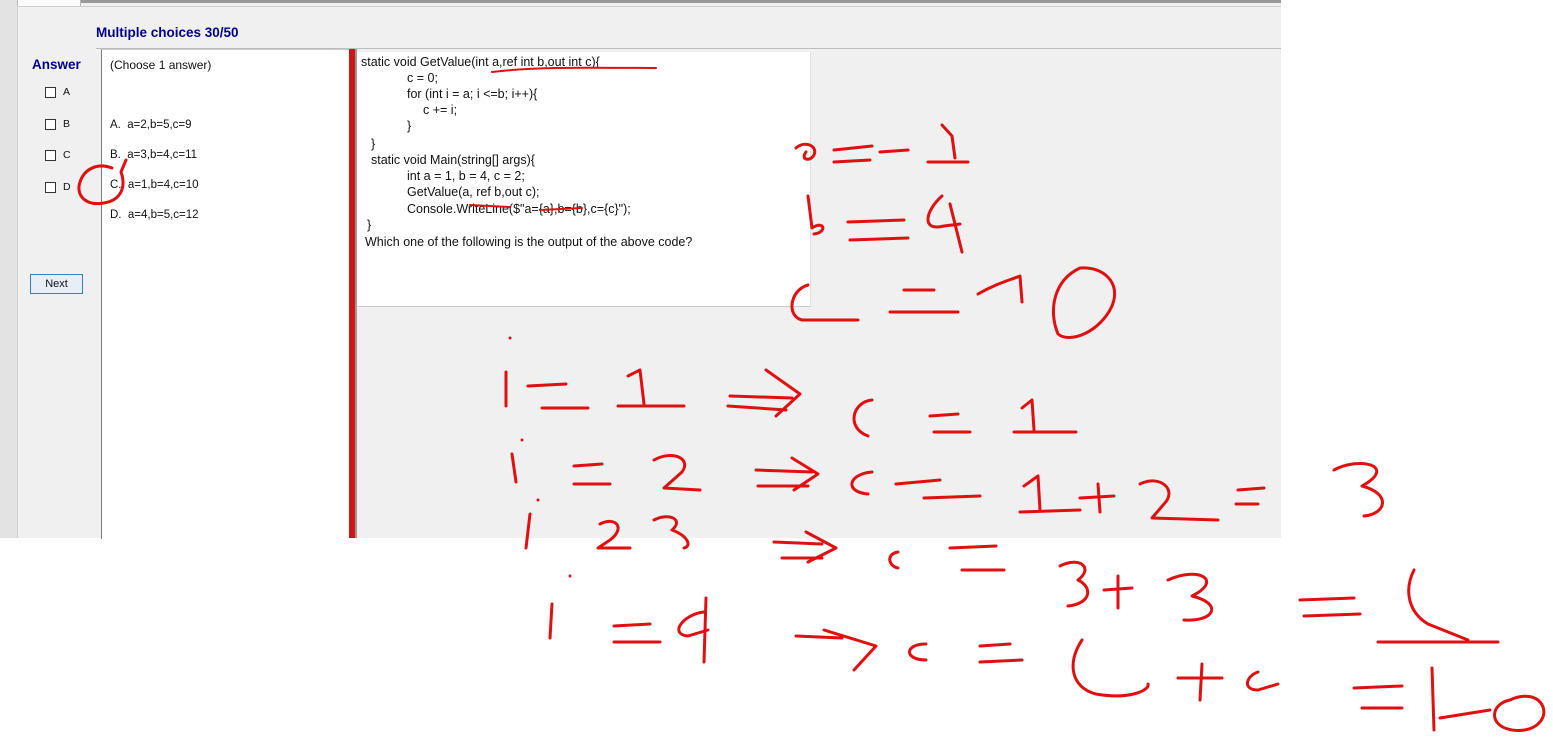 The height and width of the screenshot is (737, 1553). What do you see at coordinates (154, 155) in the screenshot?
I see `option-b: B. a=3,b=4,c=11` at bounding box center [154, 155].